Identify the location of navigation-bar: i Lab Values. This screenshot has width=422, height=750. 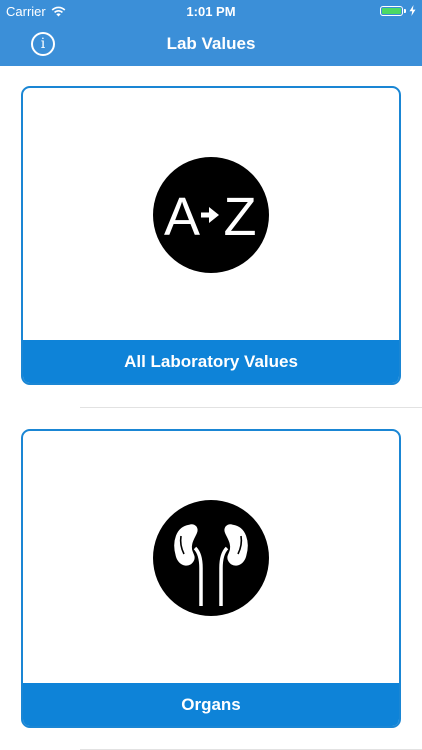
(211, 44).